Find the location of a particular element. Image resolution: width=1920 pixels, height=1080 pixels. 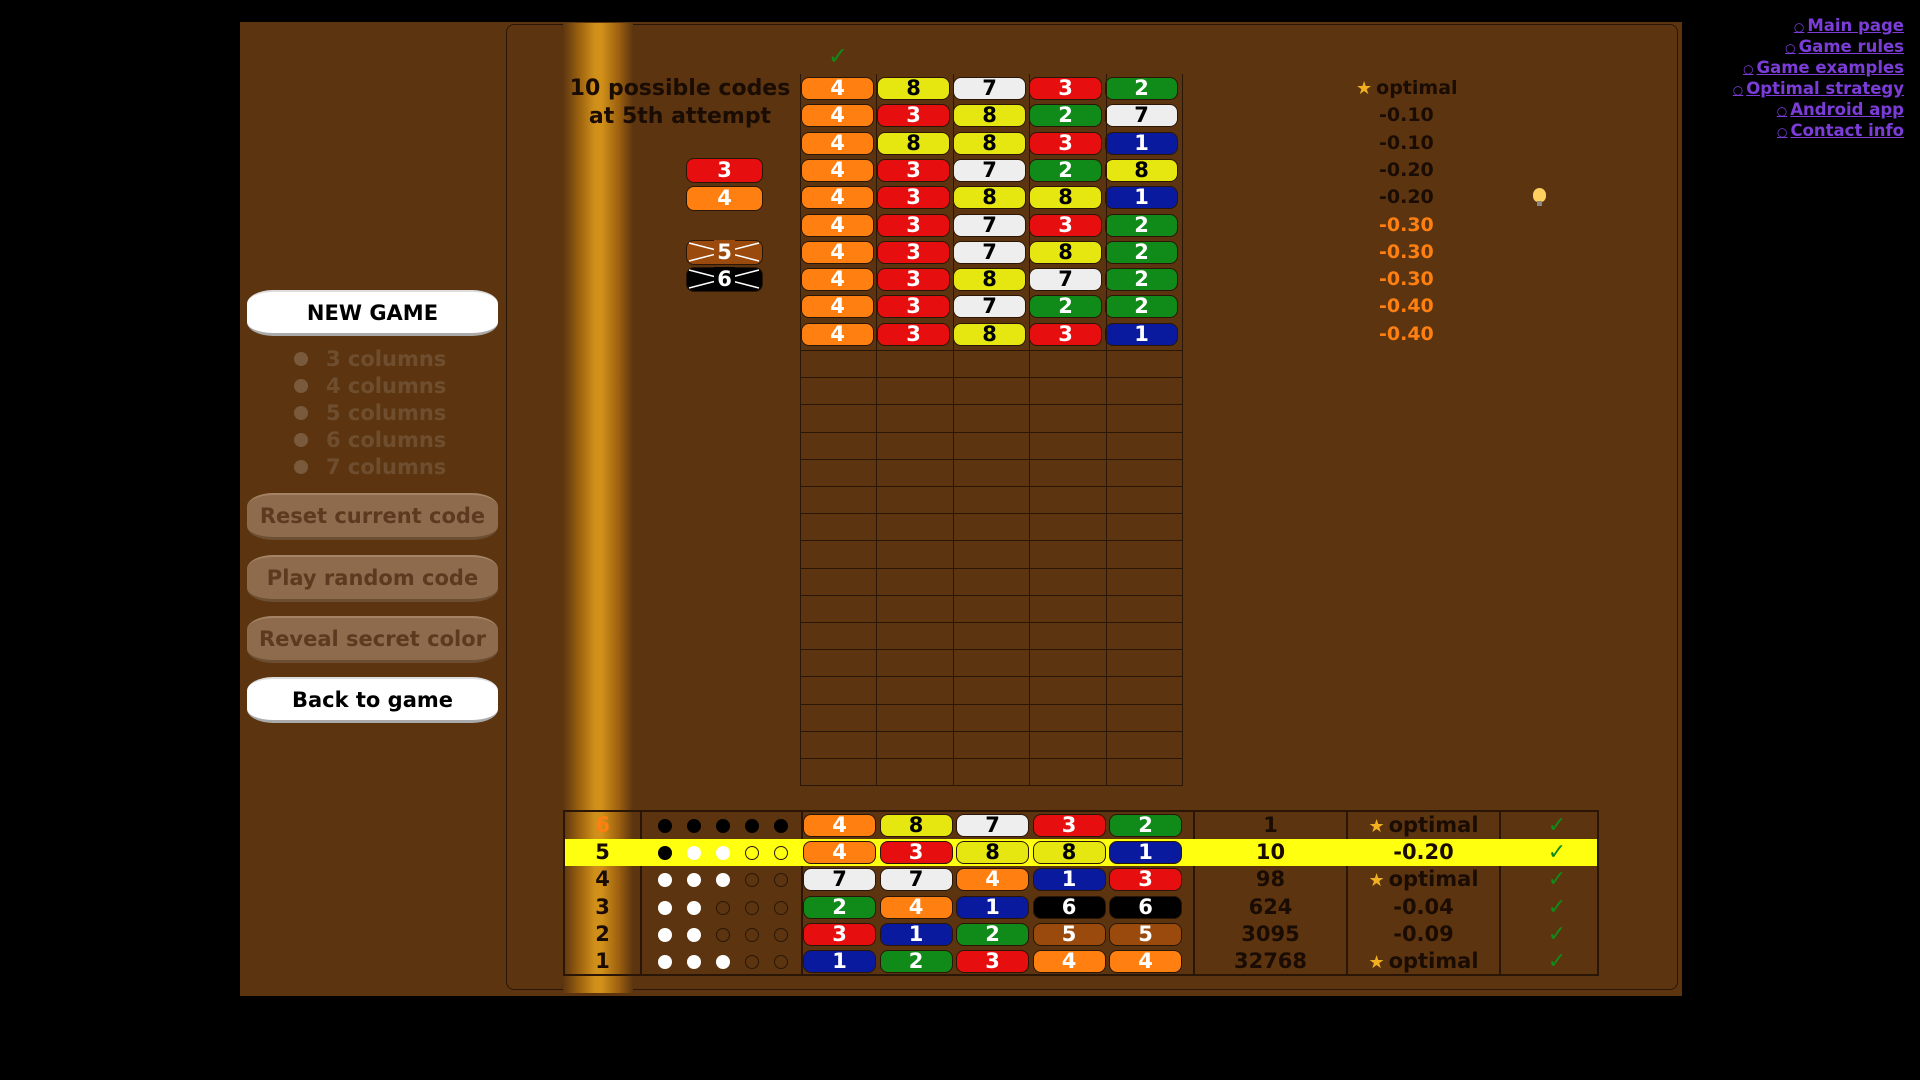

empty-guess-grid is located at coordinates (991, 568).